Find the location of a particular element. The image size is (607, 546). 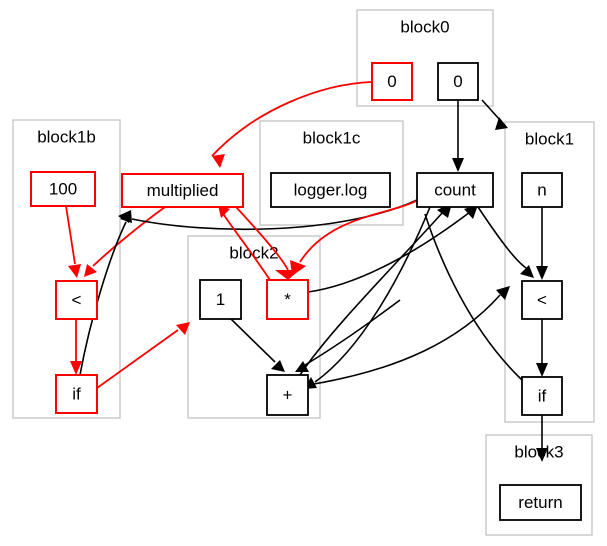

edge-e-count-plus is located at coordinates (367, 297).